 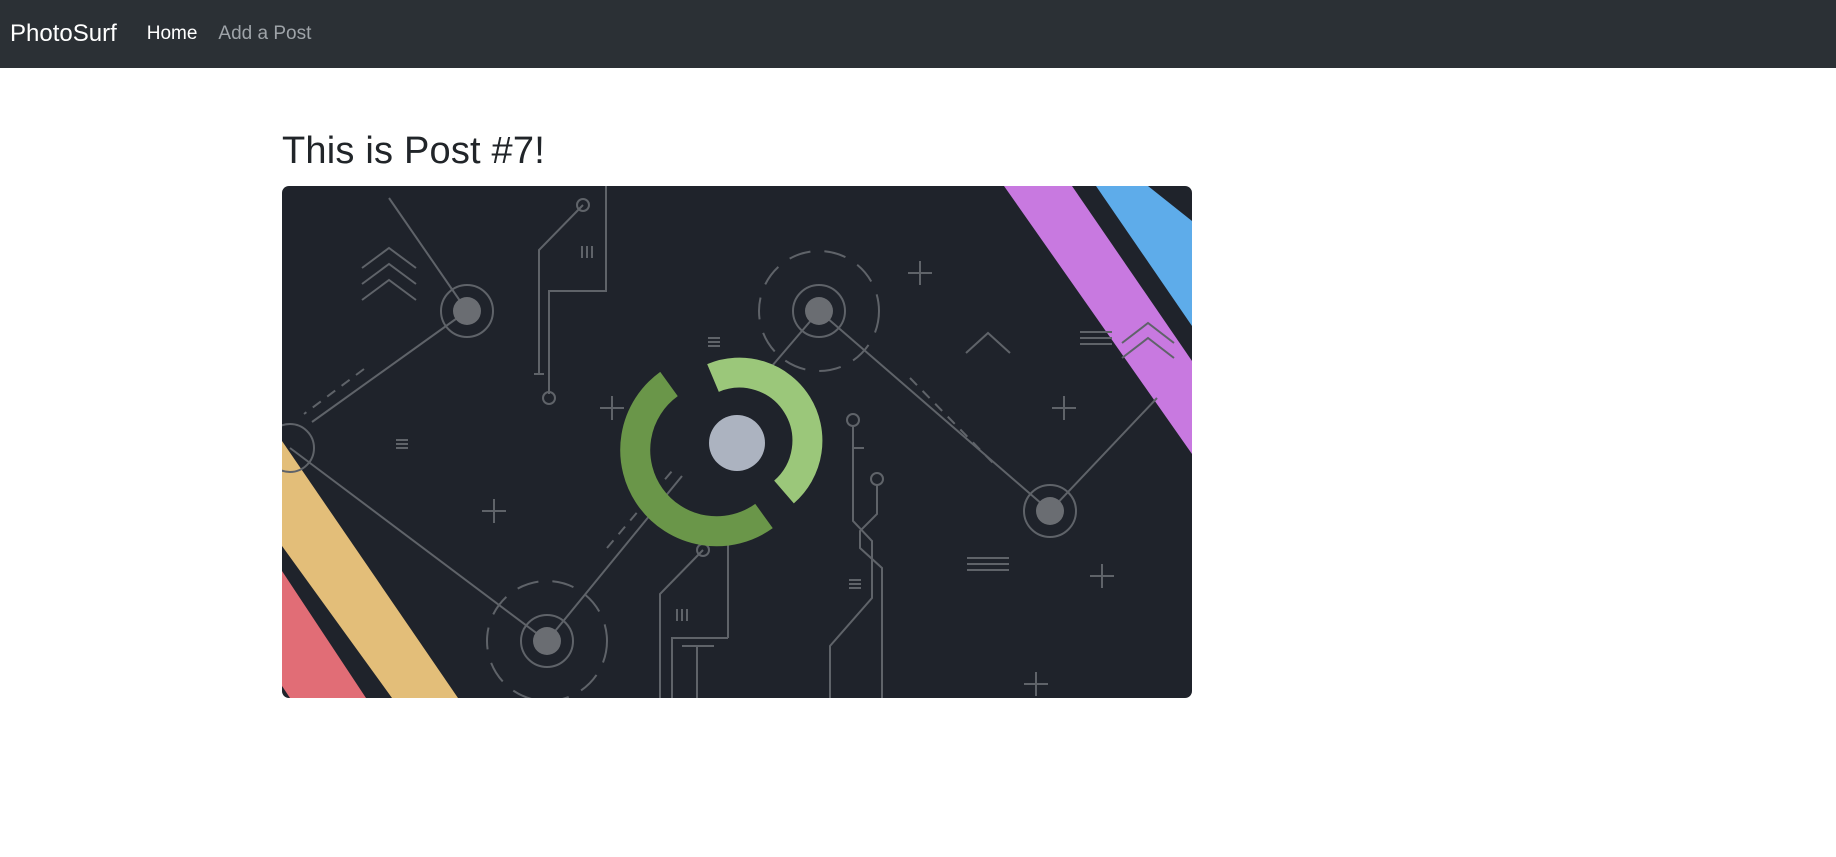 I want to click on nav-link-home: Home, so click(x=172, y=34).